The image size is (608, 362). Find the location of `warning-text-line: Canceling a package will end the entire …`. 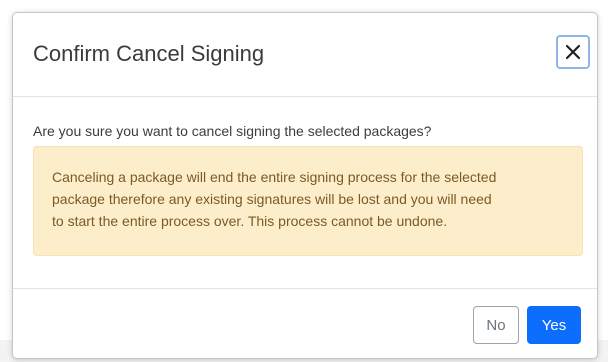

warning-text-line: Canceling a package will end the entire … is located at coordinates (274, 177).